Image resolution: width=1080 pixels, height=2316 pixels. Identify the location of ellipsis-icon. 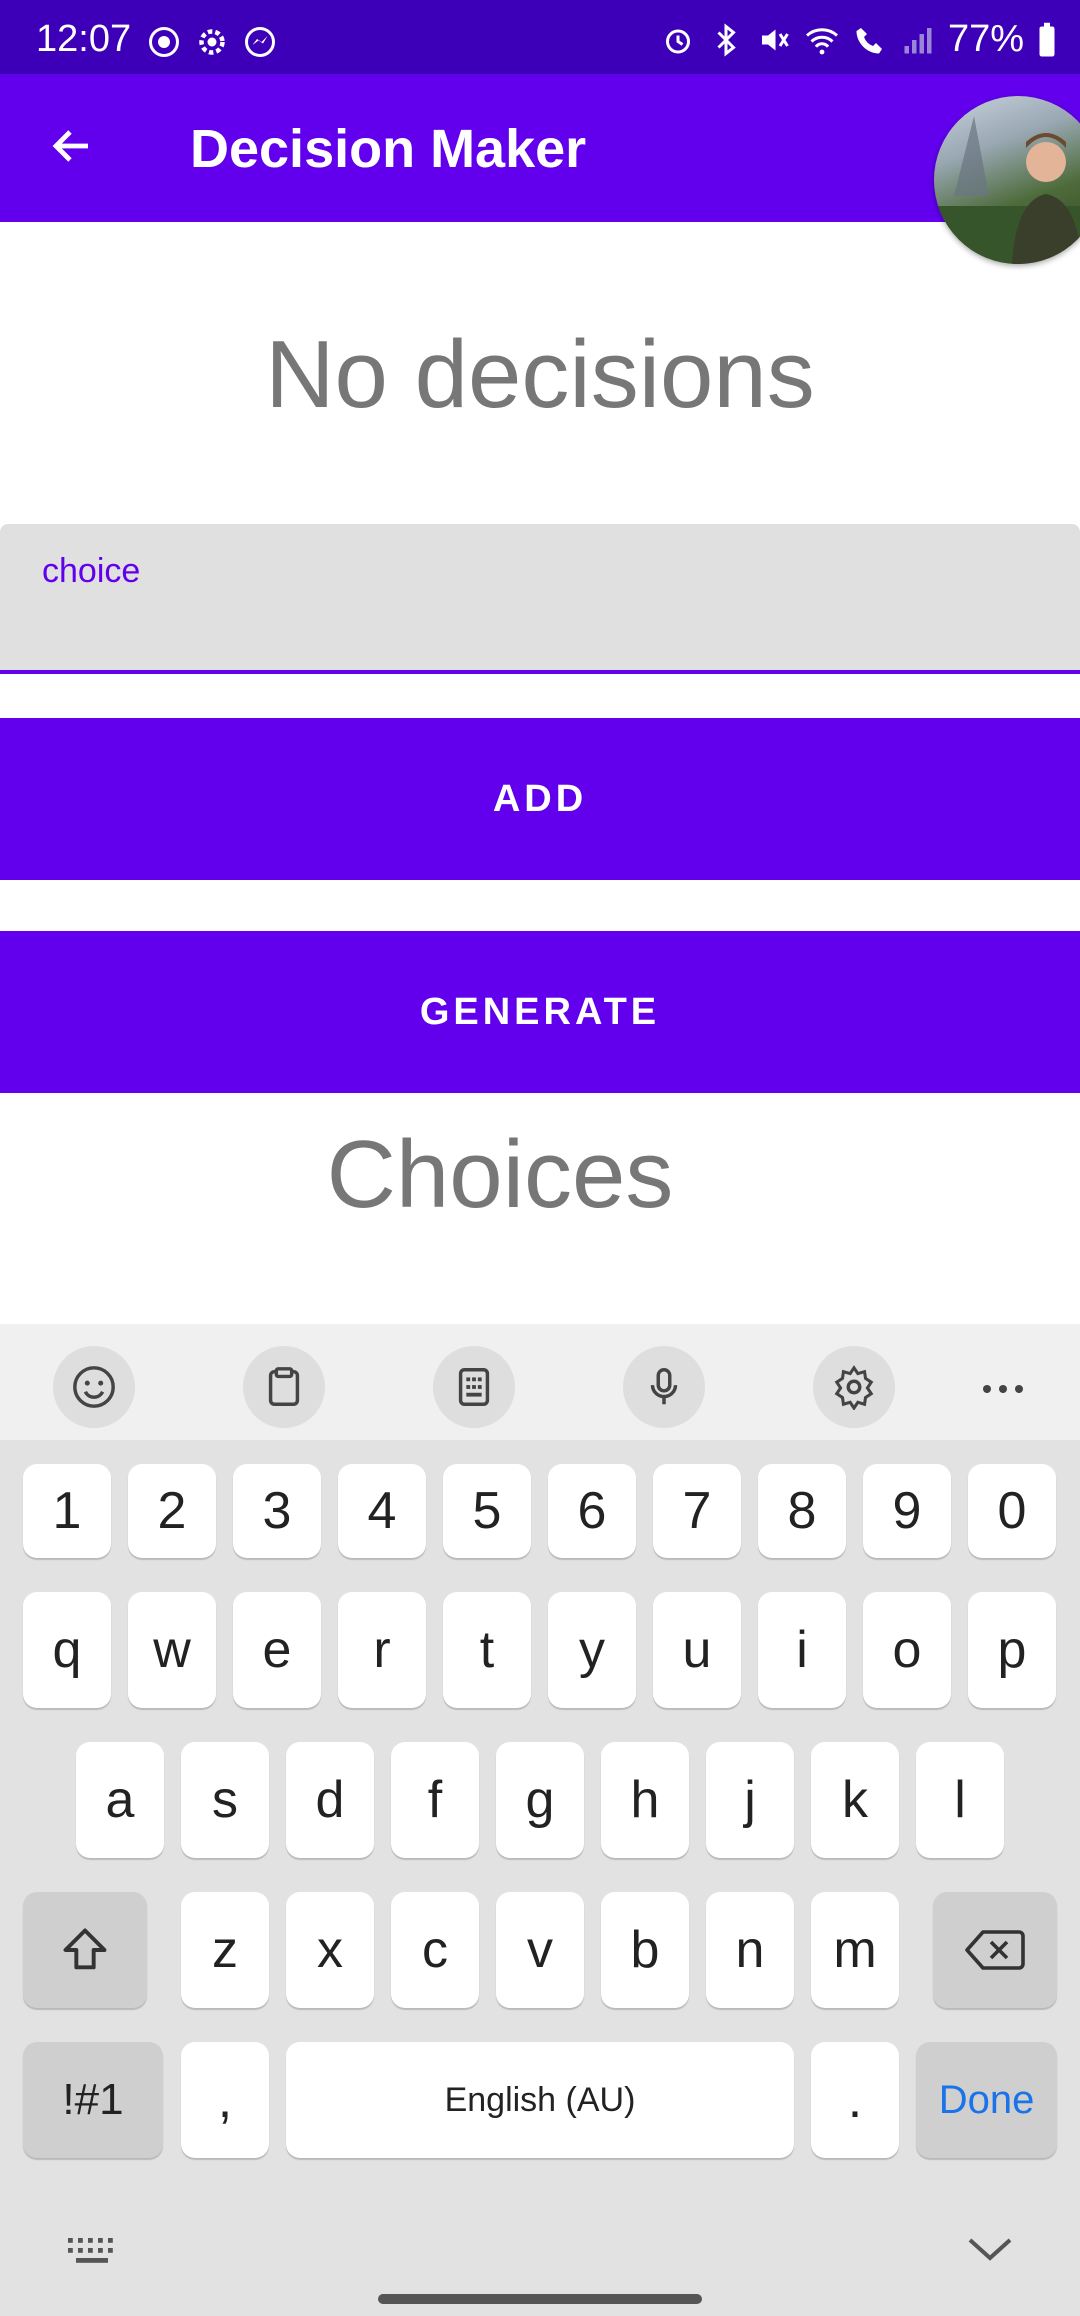
(1003, 1389).